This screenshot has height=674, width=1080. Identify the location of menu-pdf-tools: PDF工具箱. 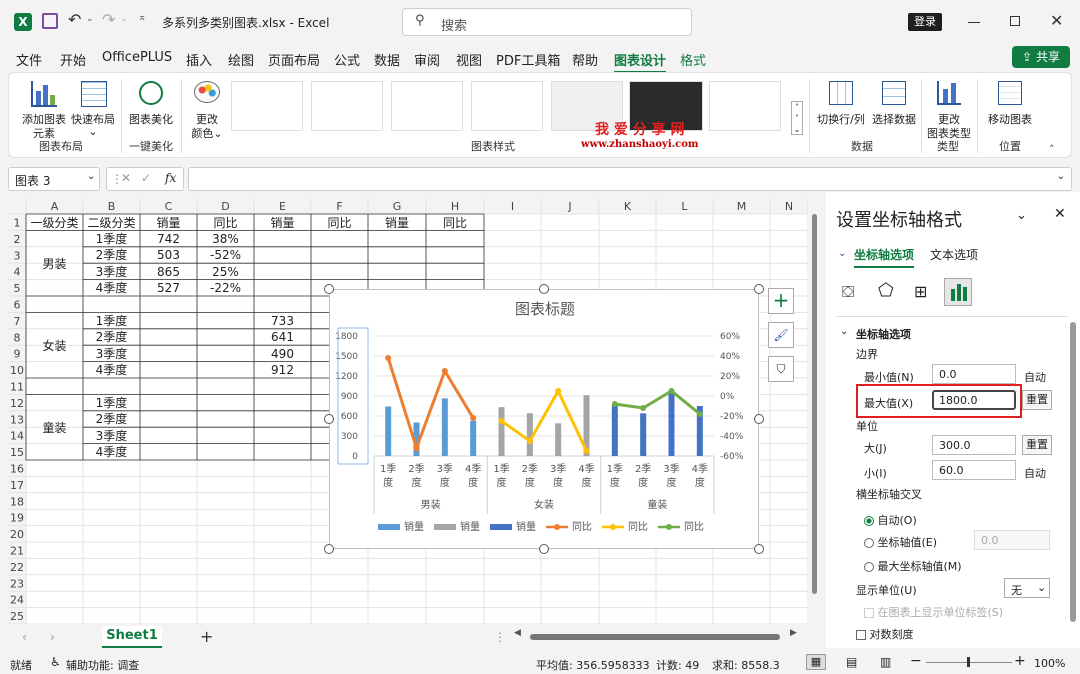
(528, 59).